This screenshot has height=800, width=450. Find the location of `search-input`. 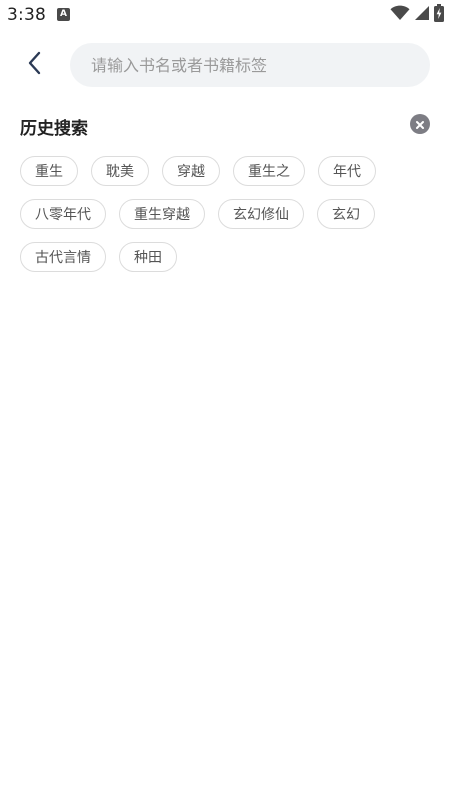

search-input is located at coordinates (251, 65).